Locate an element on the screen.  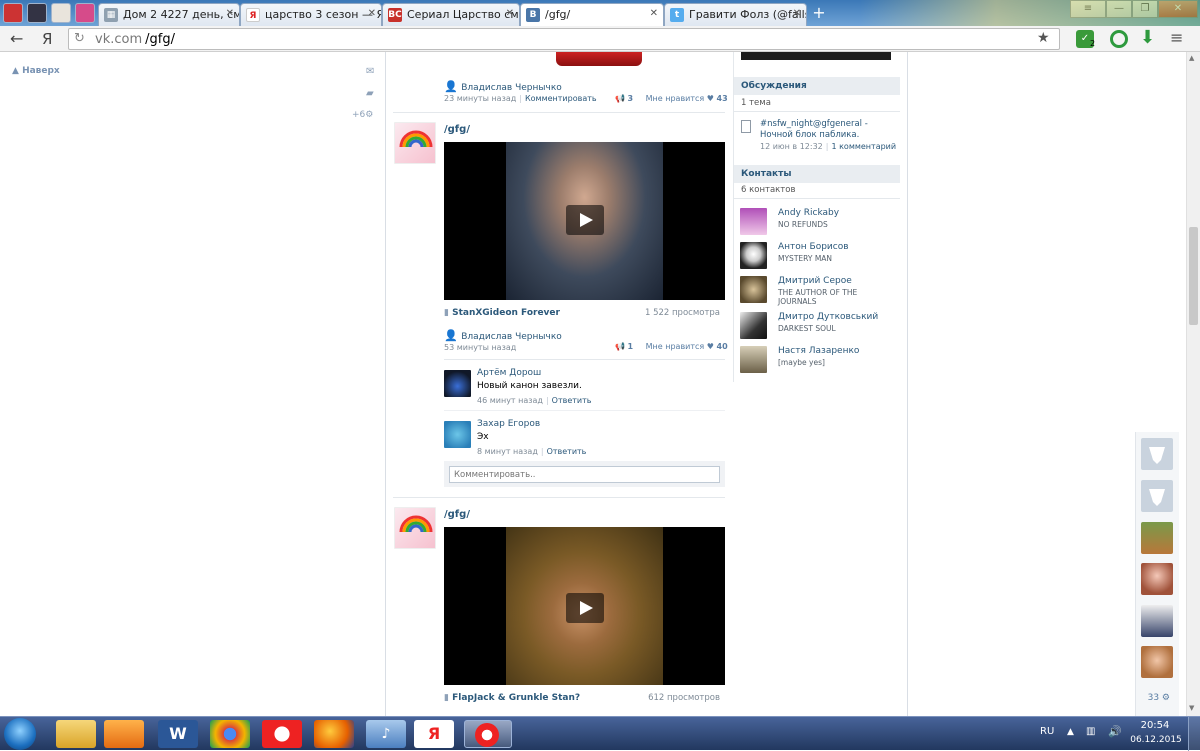
scroll-up-icon: ▲ is located at coordinates (1191, 58).